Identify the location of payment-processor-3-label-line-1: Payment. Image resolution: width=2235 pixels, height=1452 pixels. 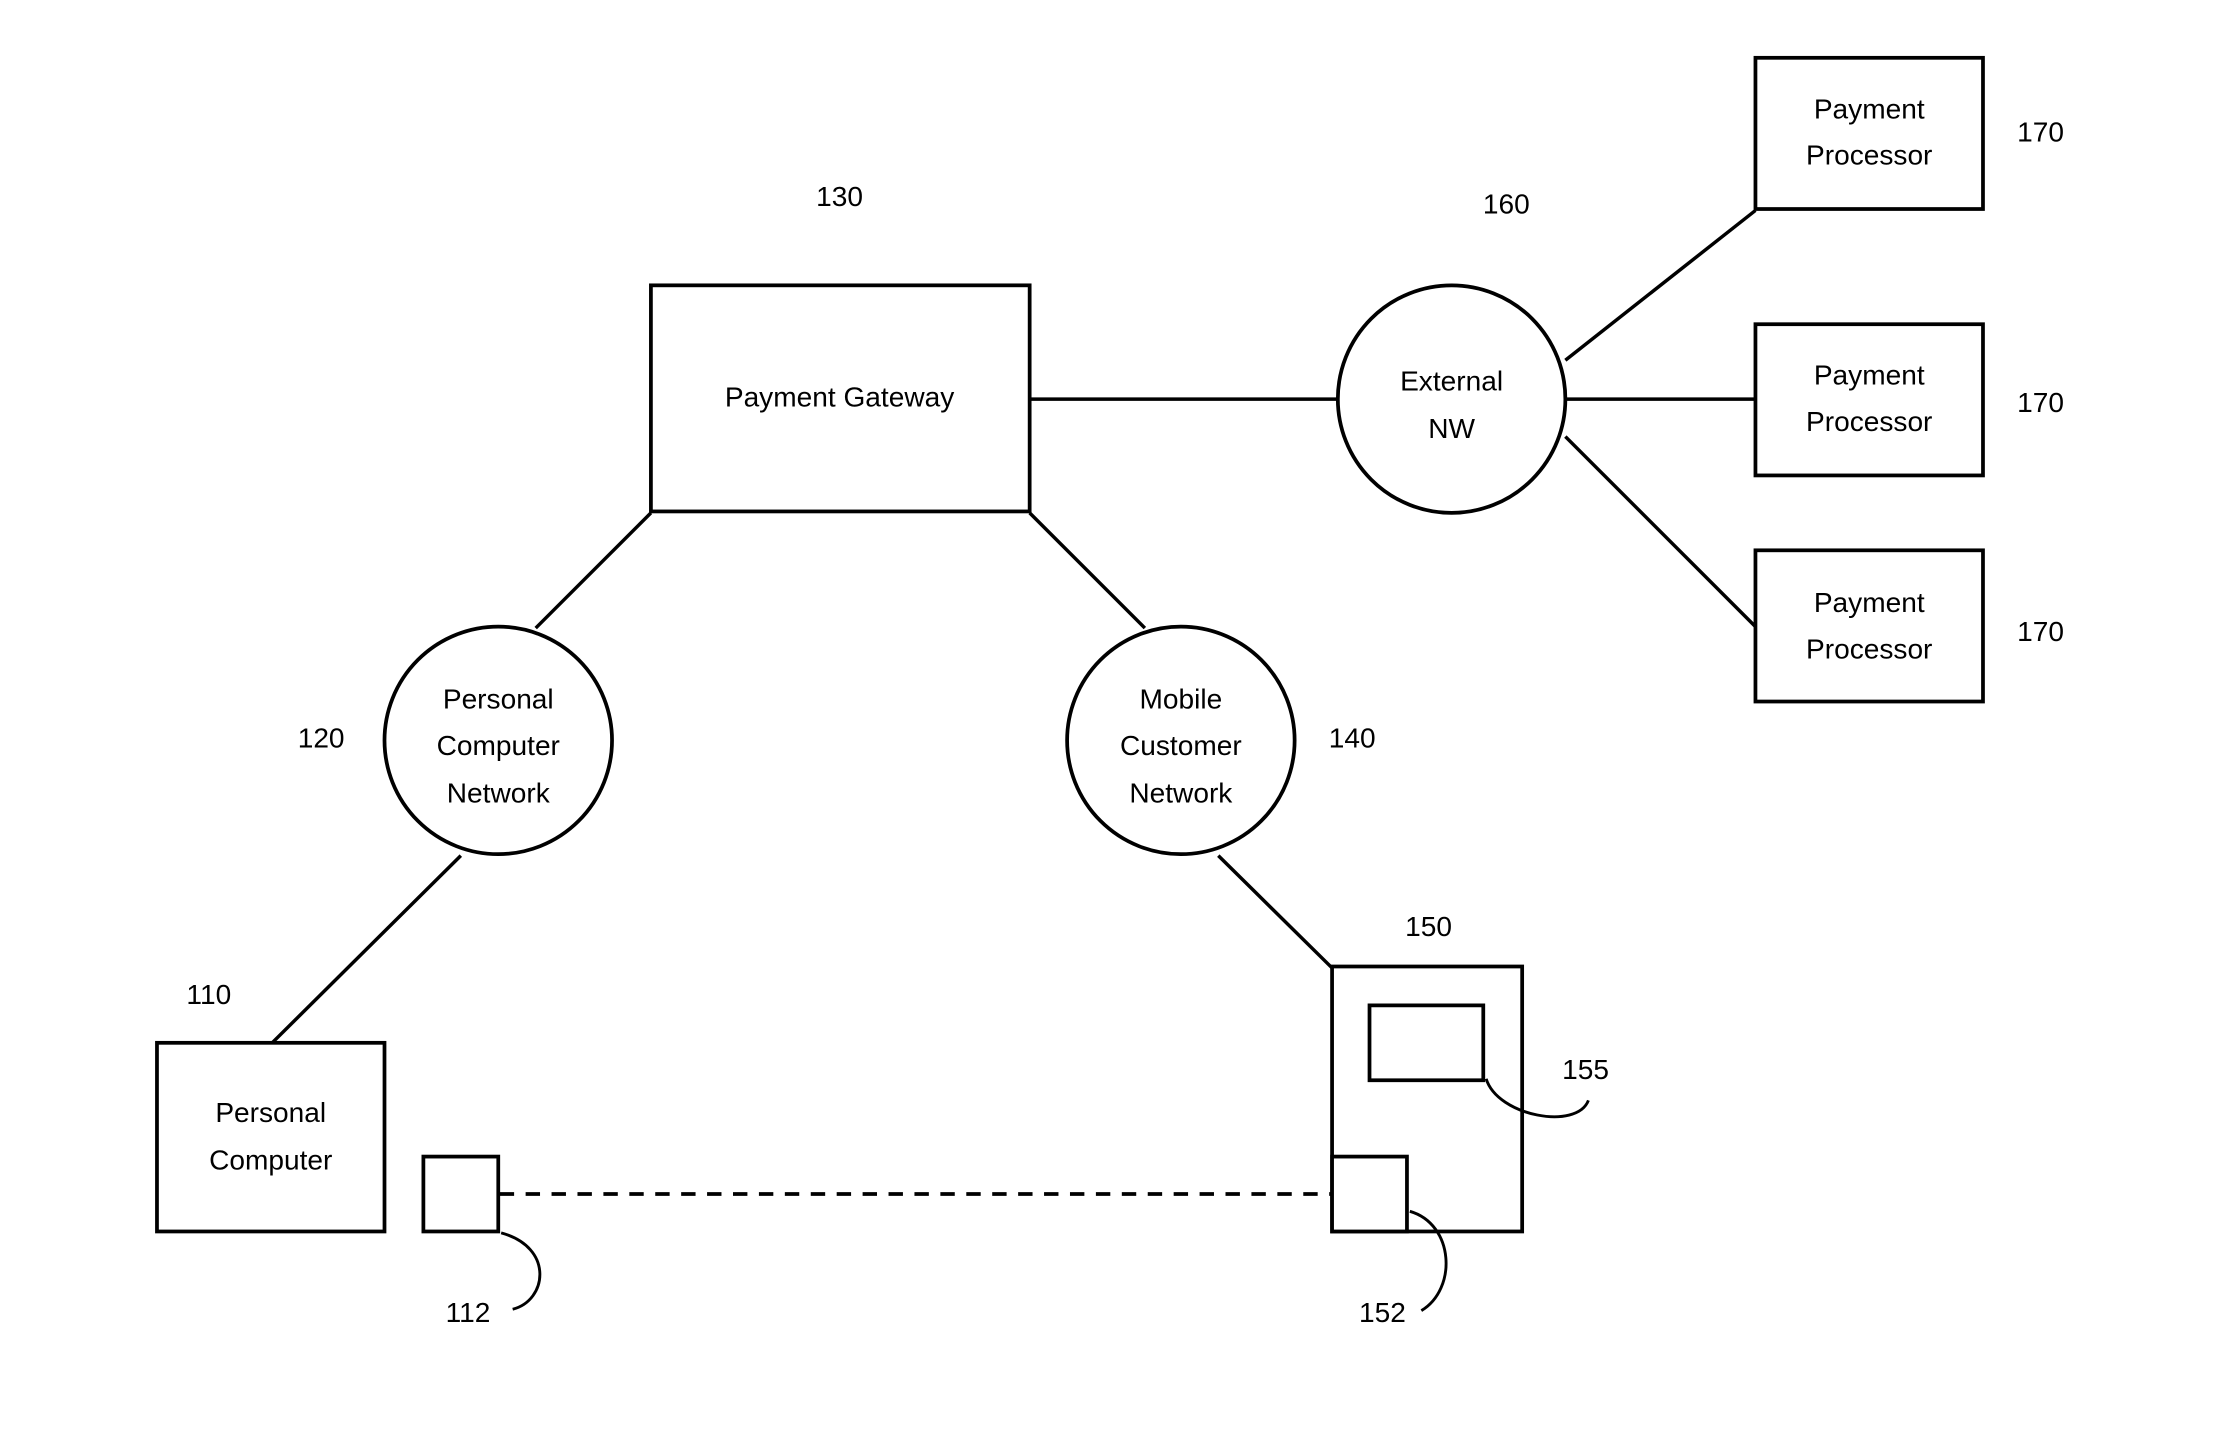
(1869, 602).